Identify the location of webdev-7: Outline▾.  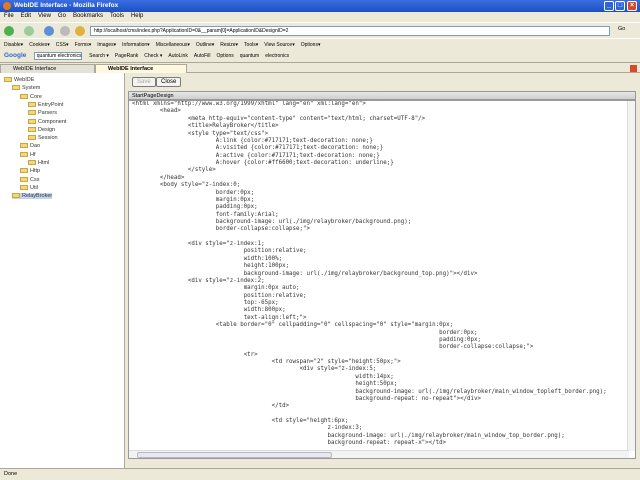
(205, 45).